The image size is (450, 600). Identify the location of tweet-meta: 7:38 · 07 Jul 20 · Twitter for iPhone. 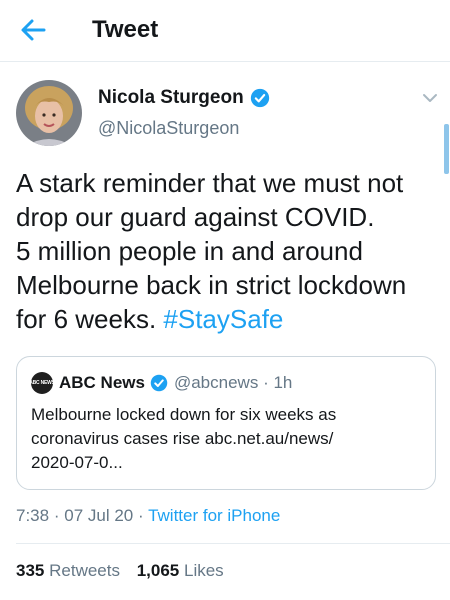
(148, 516).